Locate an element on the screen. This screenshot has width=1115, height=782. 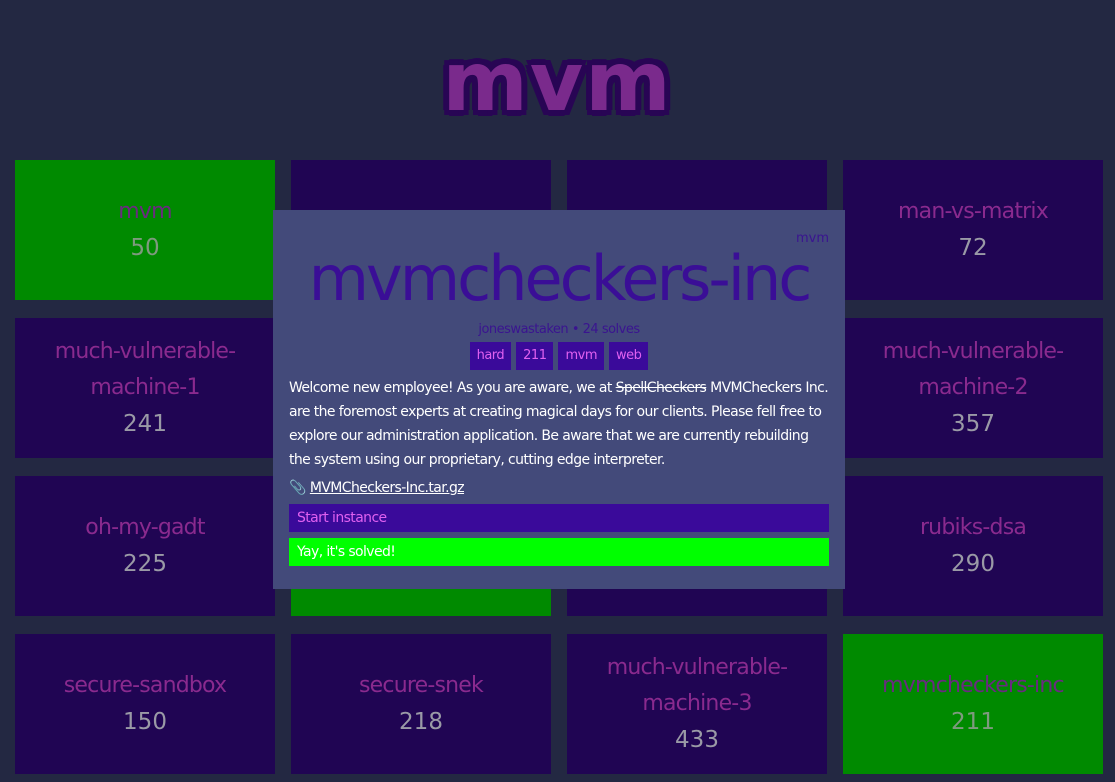
challenge-tile-points: 72 is located at coordinates (973, 248).